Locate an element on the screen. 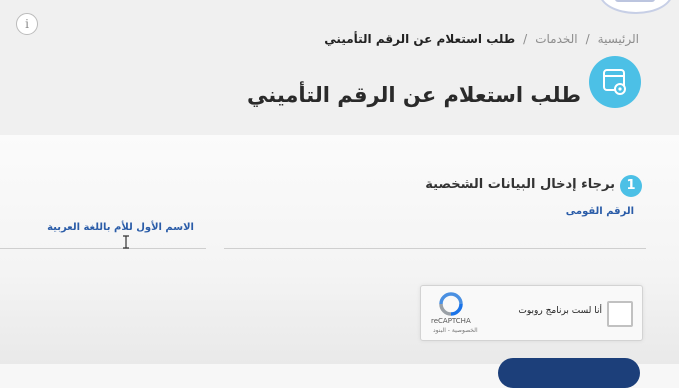  step-title: برجاء إدخال البيانات الشخصية is located at coordinates (520, 184).